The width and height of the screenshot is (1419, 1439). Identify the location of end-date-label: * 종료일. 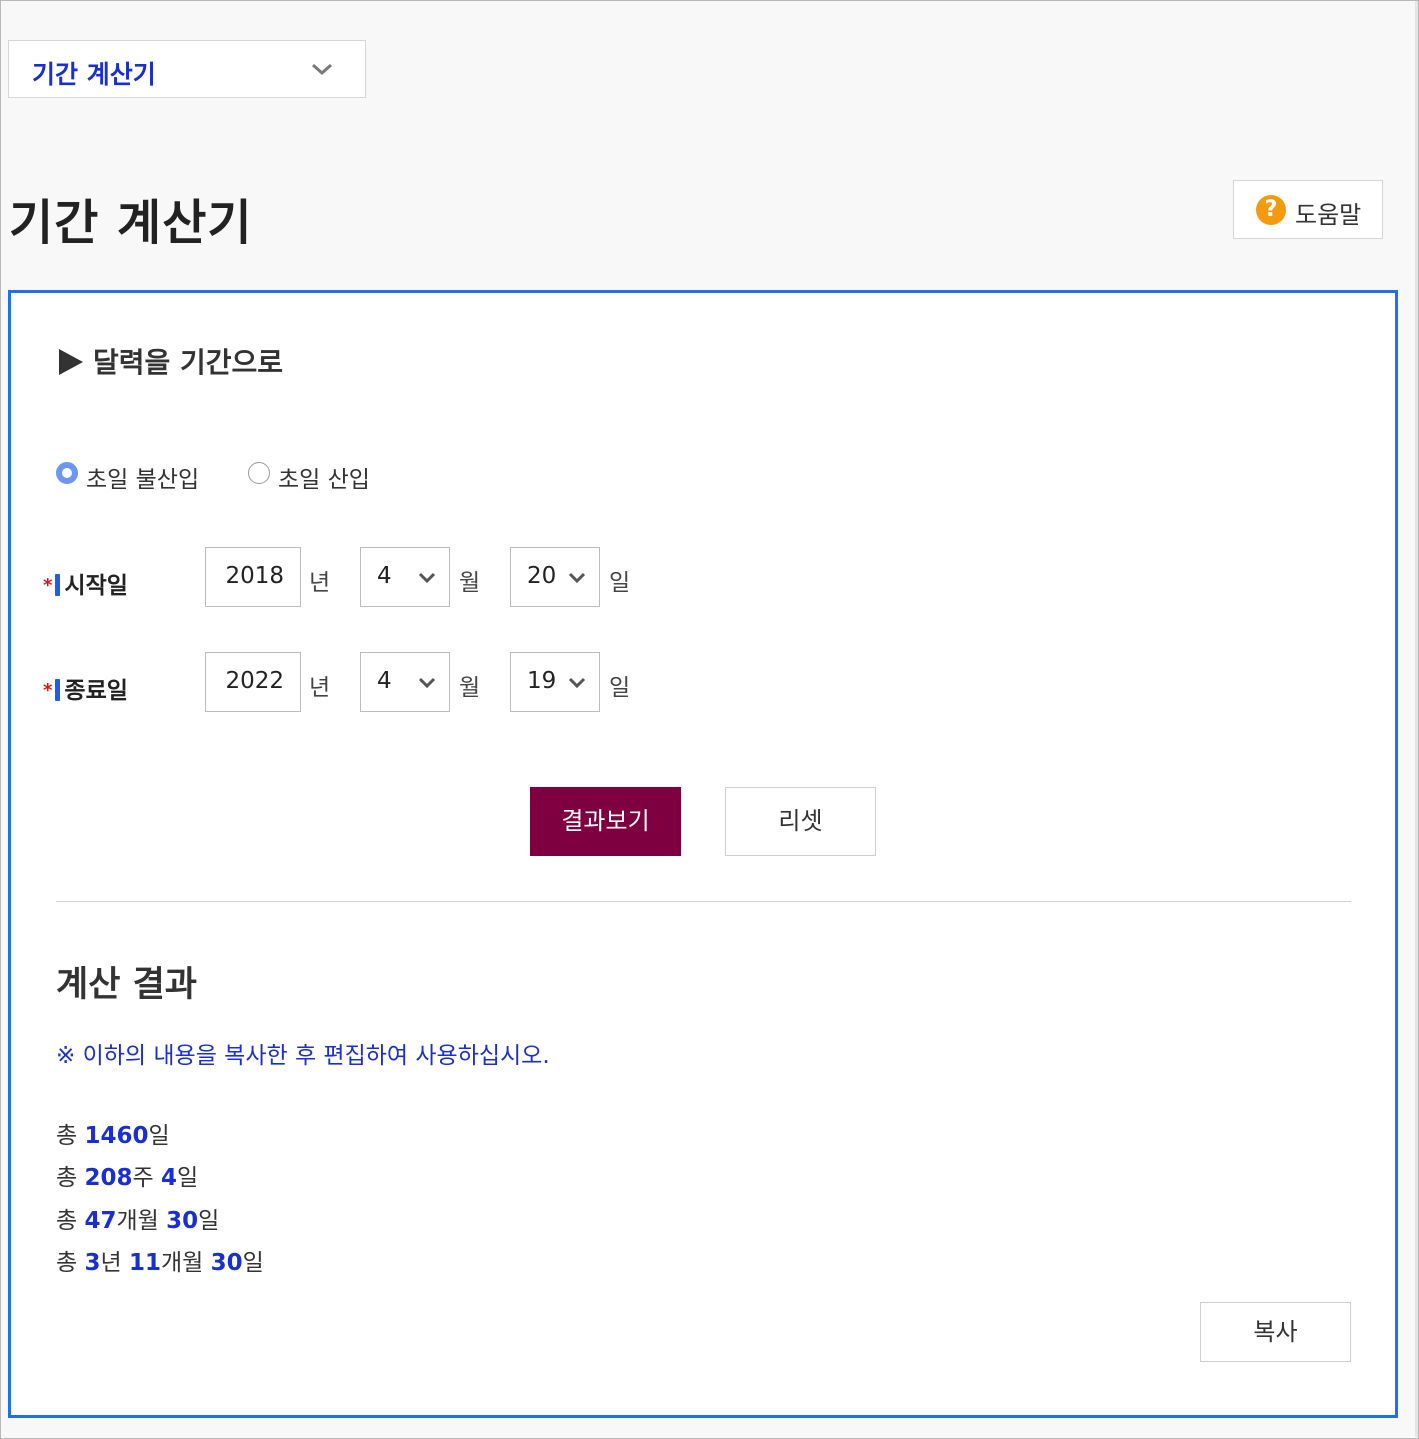
(85, 688).